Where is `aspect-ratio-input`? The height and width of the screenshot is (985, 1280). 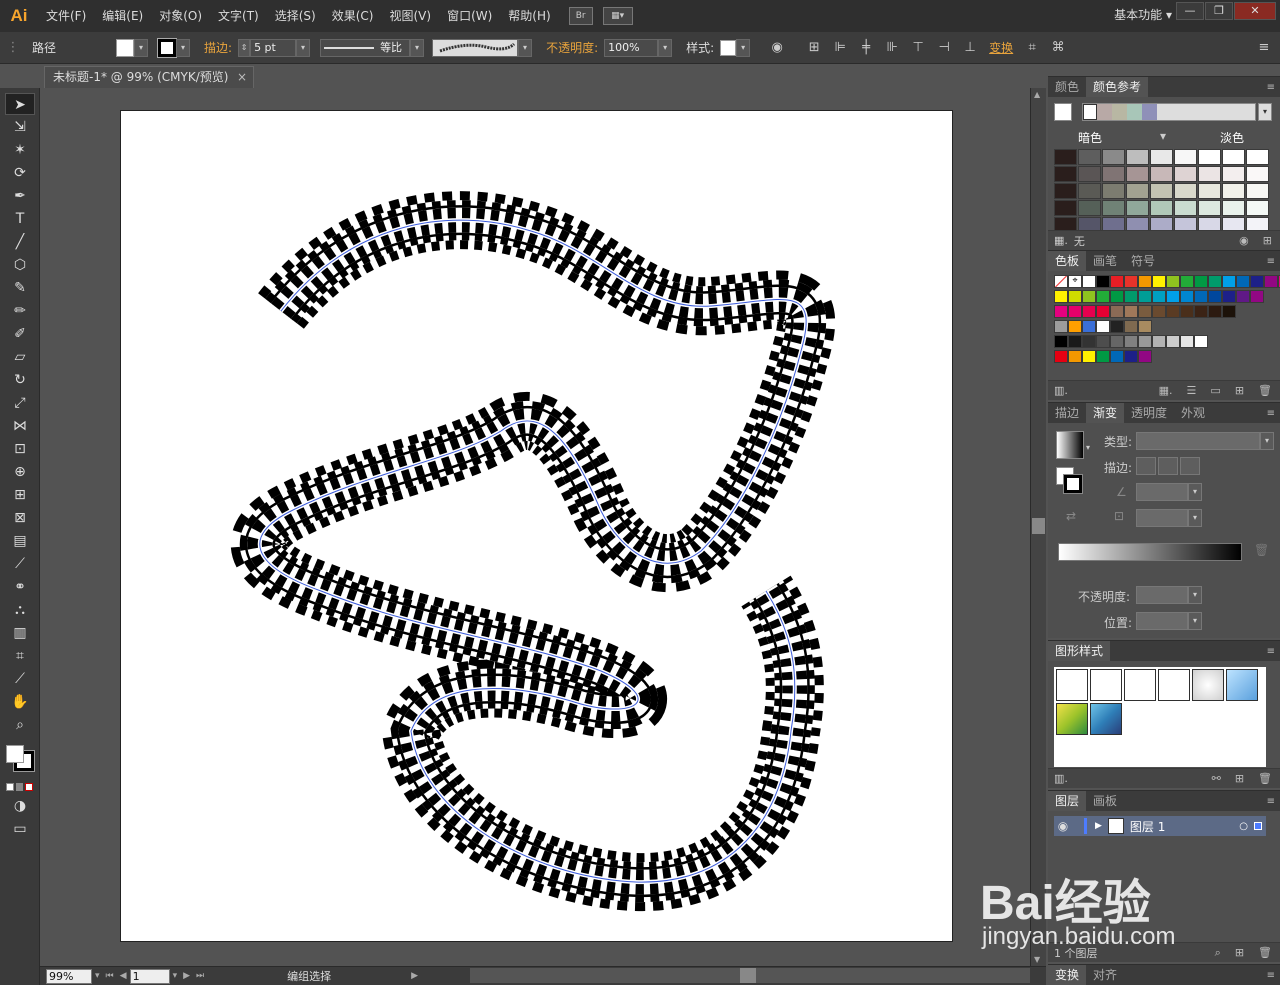 aspect-ratio-input is located at coordinates (1162, 518).